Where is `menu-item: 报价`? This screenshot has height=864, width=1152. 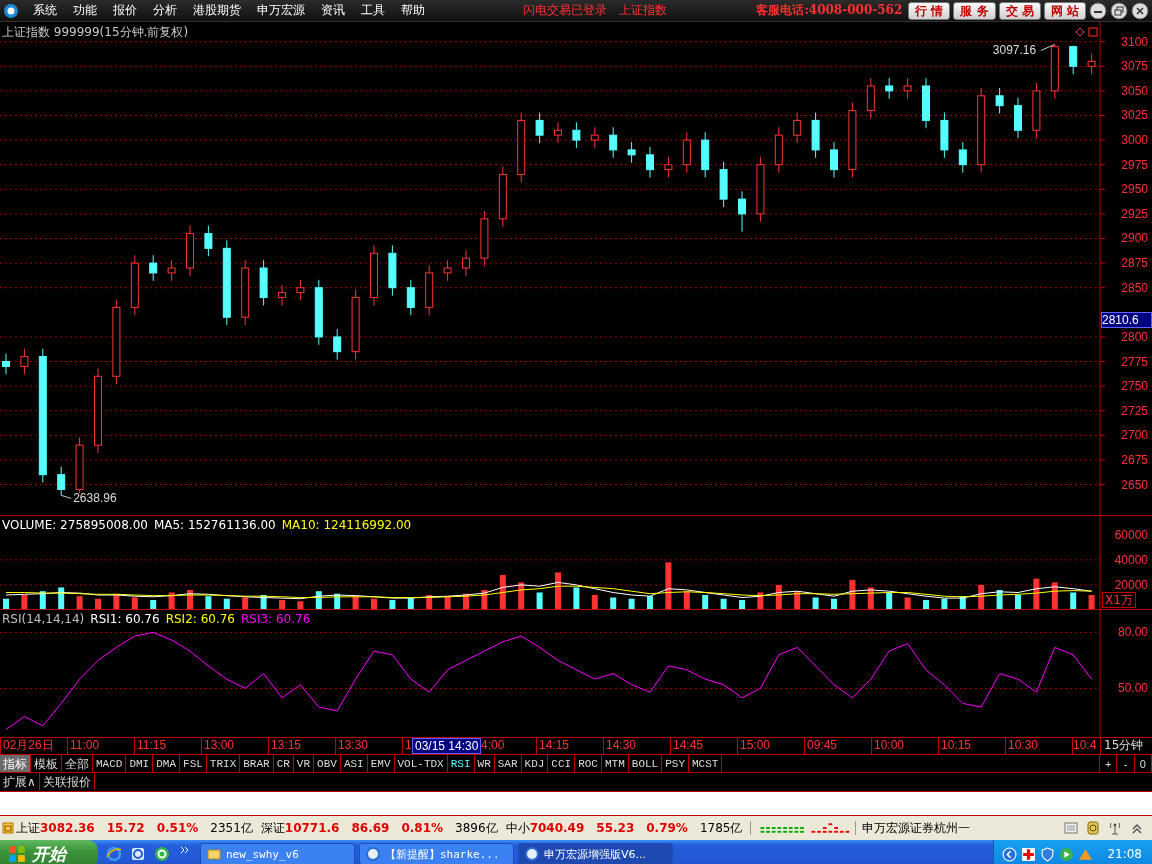 menu-item: 报价 is located at coordinates (125, 10).